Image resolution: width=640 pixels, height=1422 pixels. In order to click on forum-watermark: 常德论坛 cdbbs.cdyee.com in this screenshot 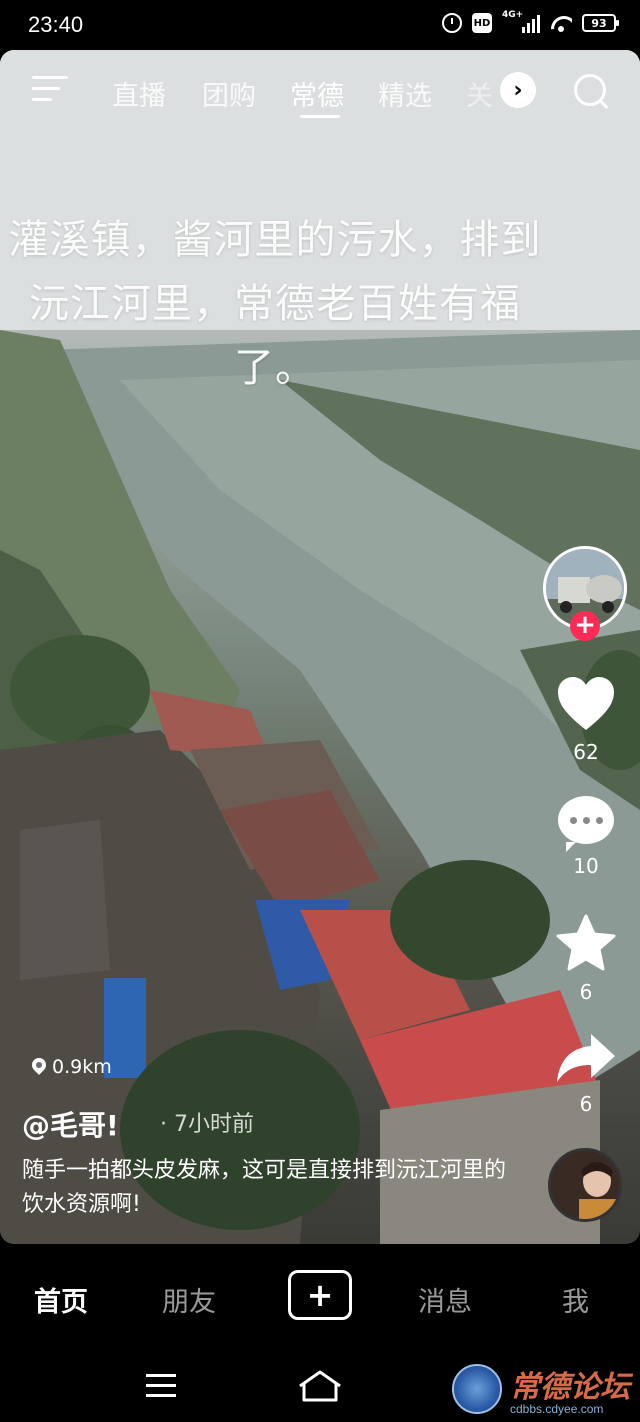, I will do `click(541, 1389)`.